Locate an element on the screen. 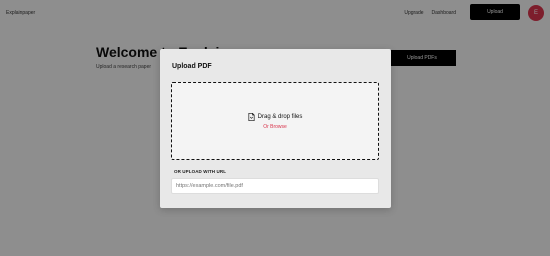 This screenshot has width=550, height=256. dropzone-text: Drag & drop files is located at coordinates (280, 117).